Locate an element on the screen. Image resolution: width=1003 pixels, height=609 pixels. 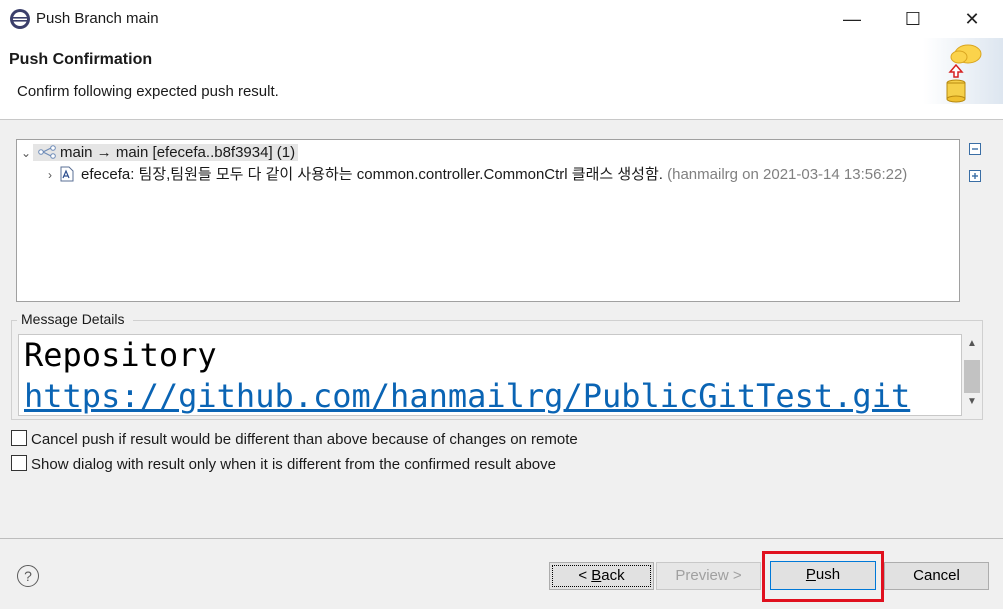
close-icon: ✕ is located at coordinates (972, 19).